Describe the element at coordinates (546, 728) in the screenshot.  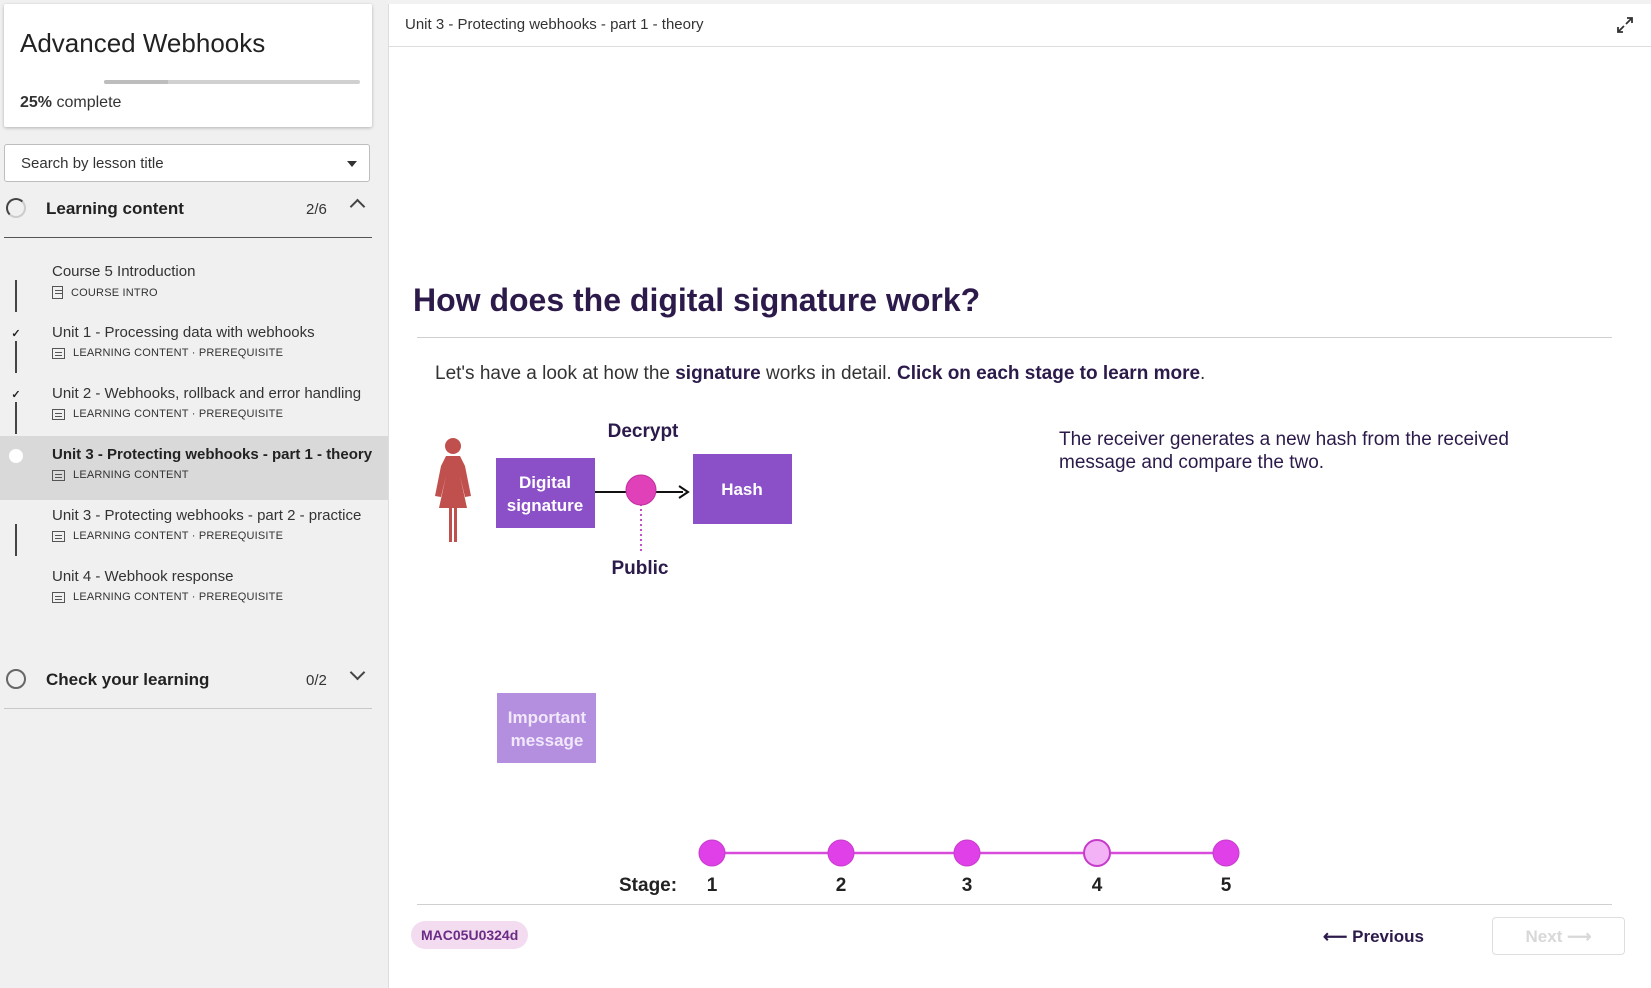
I see `important-message-box` at that location.